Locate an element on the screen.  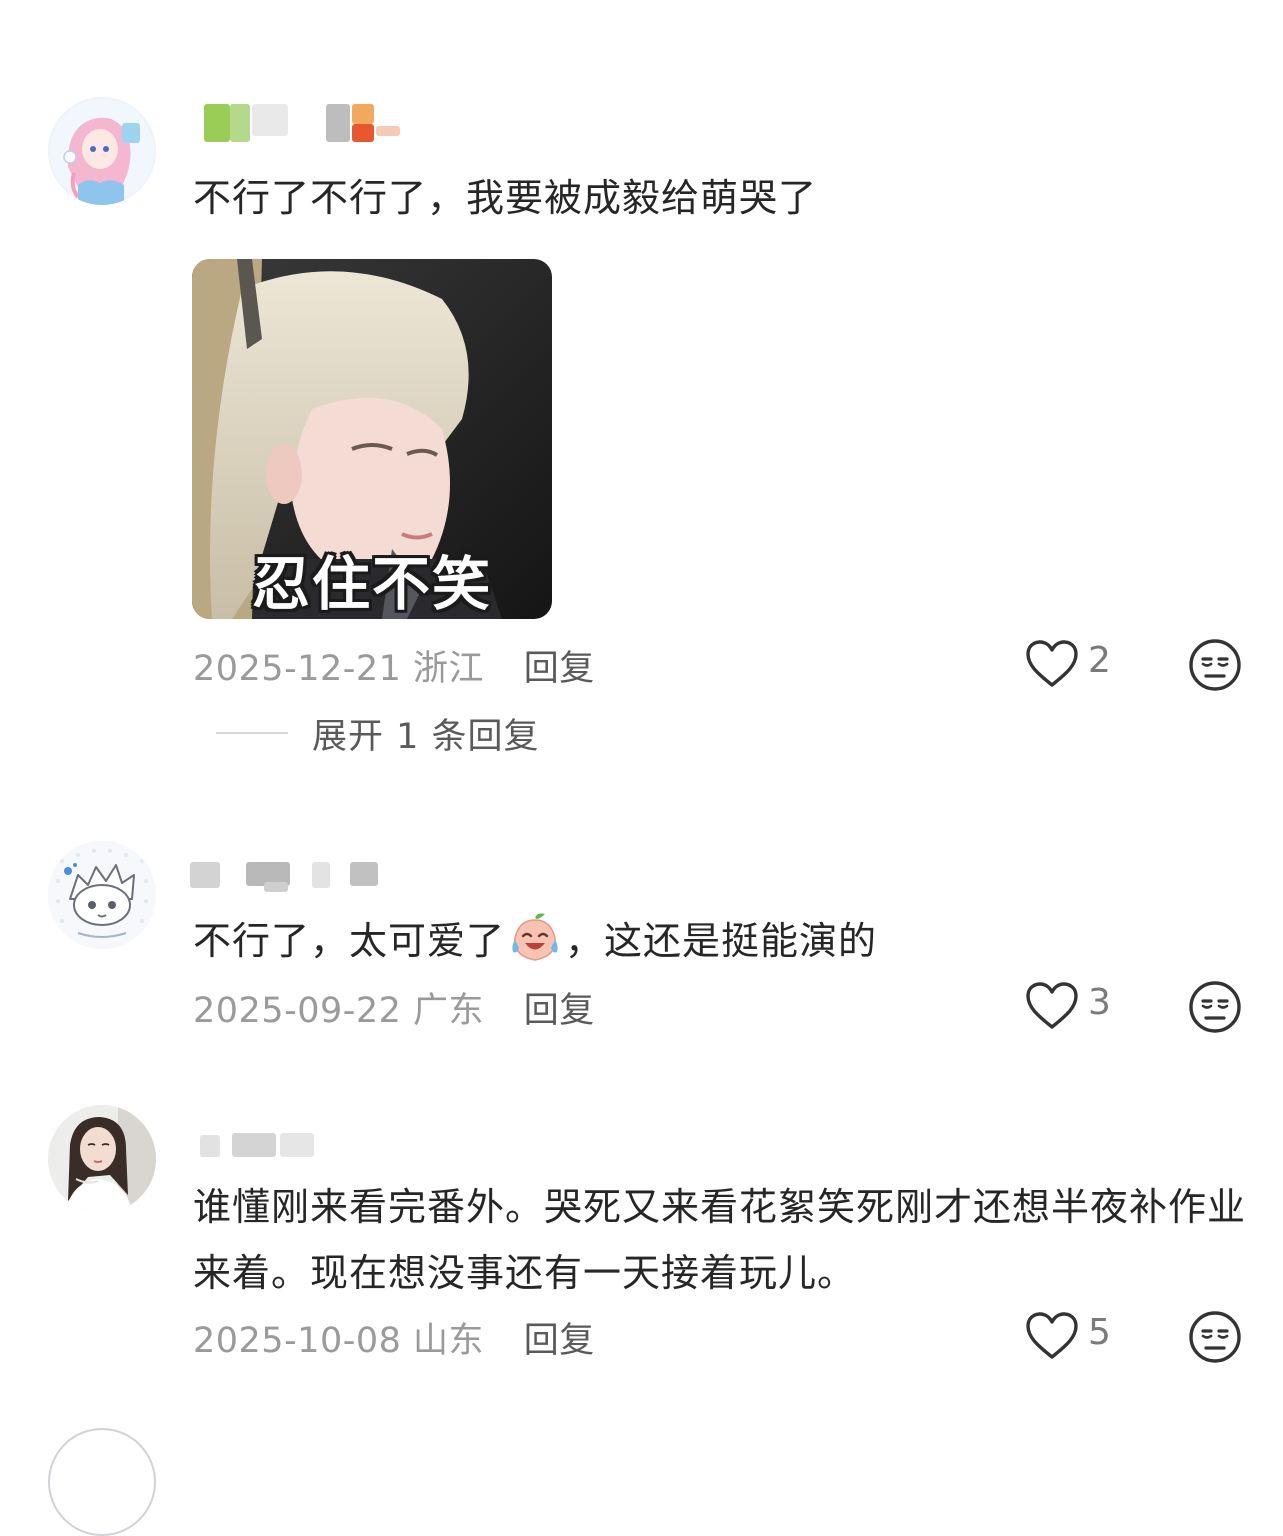
crying-laughing-peach-emoji is located at coordinates (535, 937).